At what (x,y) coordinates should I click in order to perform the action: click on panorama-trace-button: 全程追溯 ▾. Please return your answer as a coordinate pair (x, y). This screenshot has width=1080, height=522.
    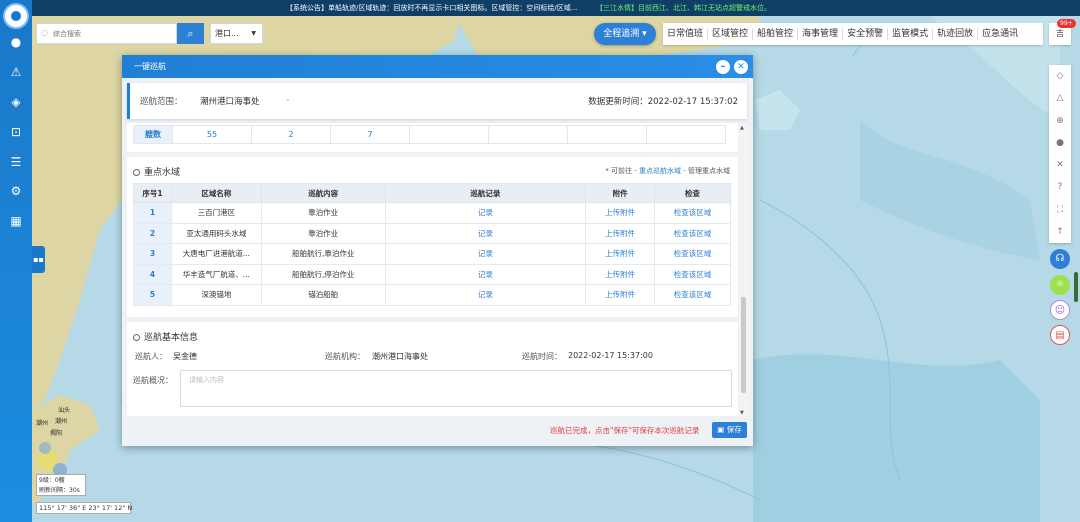
    Looking at the image, I should click on (625, 34).